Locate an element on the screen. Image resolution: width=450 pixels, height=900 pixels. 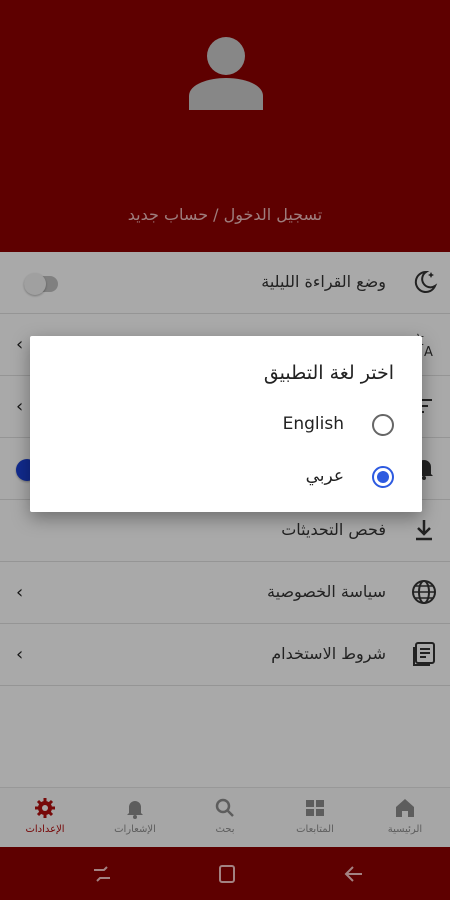
language-option-label: English is located at coordinates (313, 424).